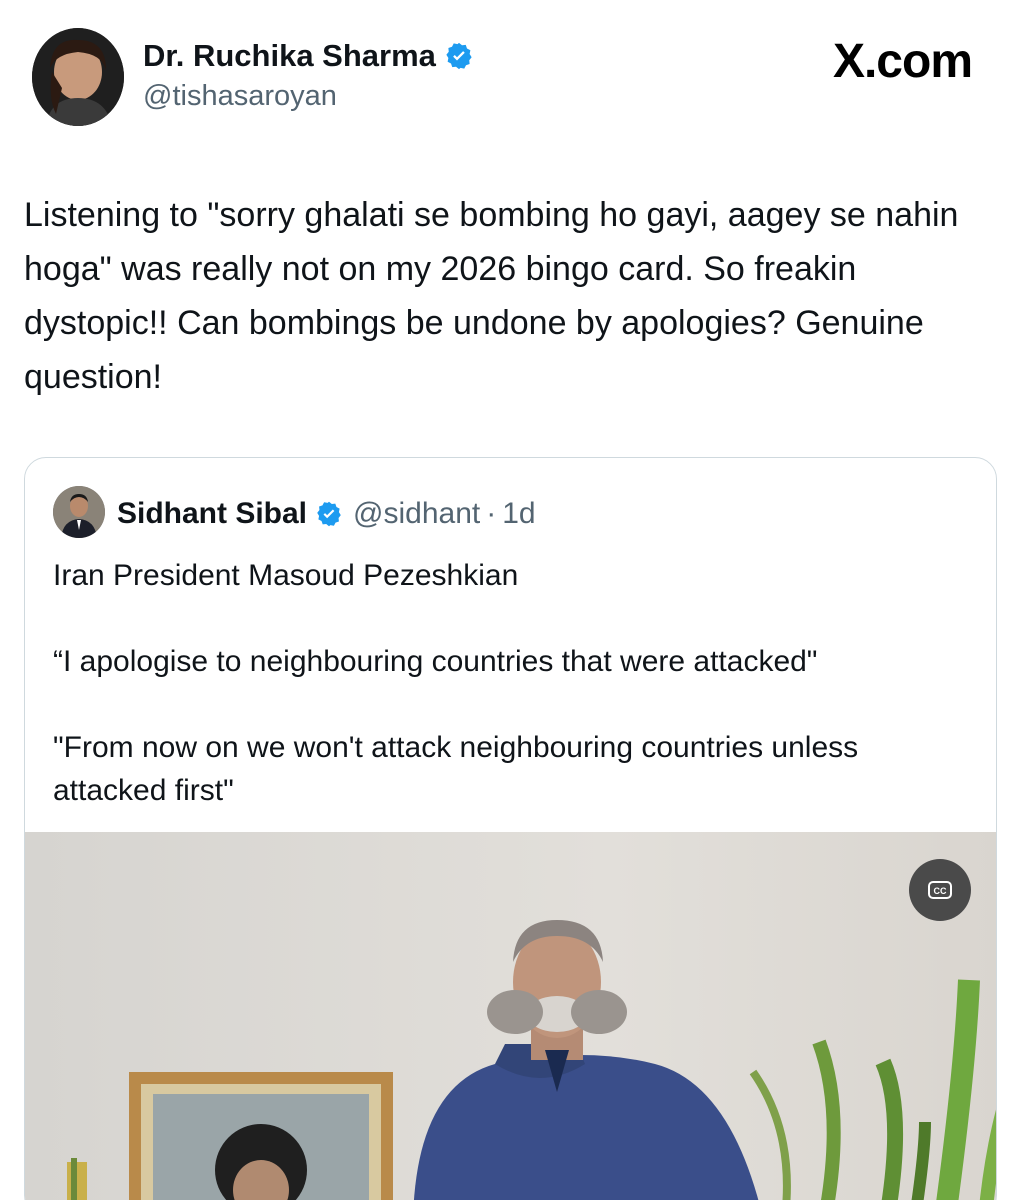 The image size is (1020, 1200). What do you see at coordinates (212, 514) in the screenshot?
I see `quoted-author-name: Sidhant Sibal` at bounding box center [212, 514].